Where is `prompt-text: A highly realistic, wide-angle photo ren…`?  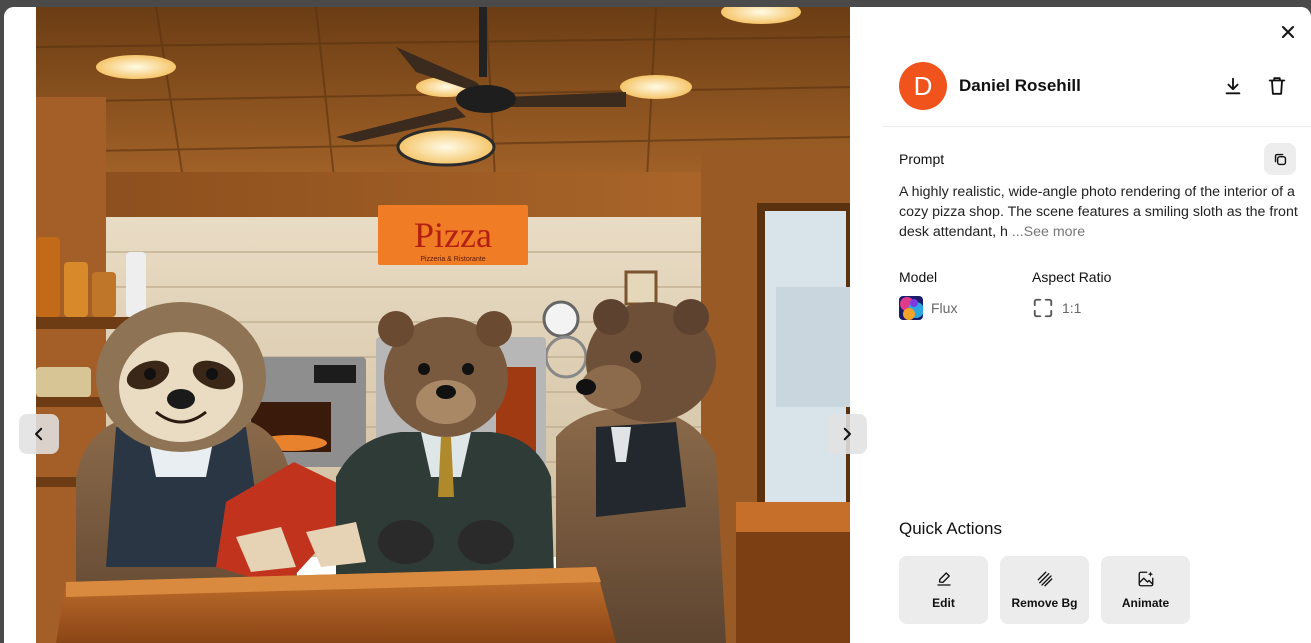 prompt-text: A highly realistic, wide-angle photo ren… is located at coordinates (1099, 212).